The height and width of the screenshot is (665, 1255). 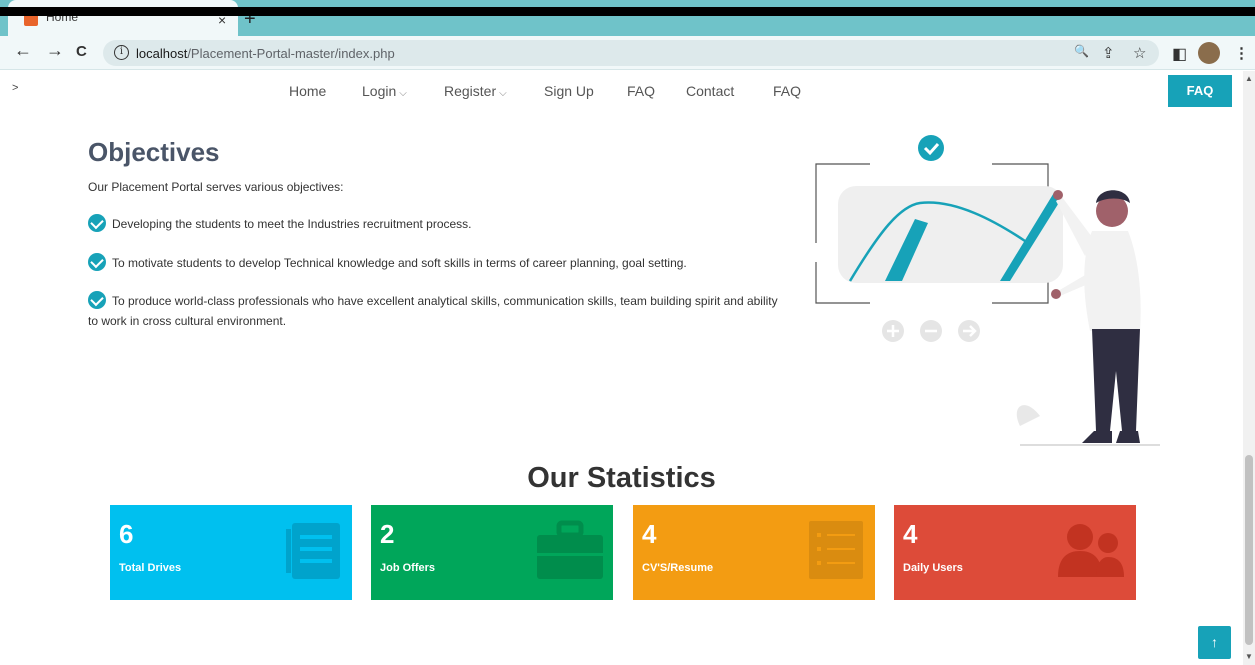 What do you see at coordinates (470, 91) in the screenshot?
I see `nav-register-label: Register` at bounding box center [470, 91].